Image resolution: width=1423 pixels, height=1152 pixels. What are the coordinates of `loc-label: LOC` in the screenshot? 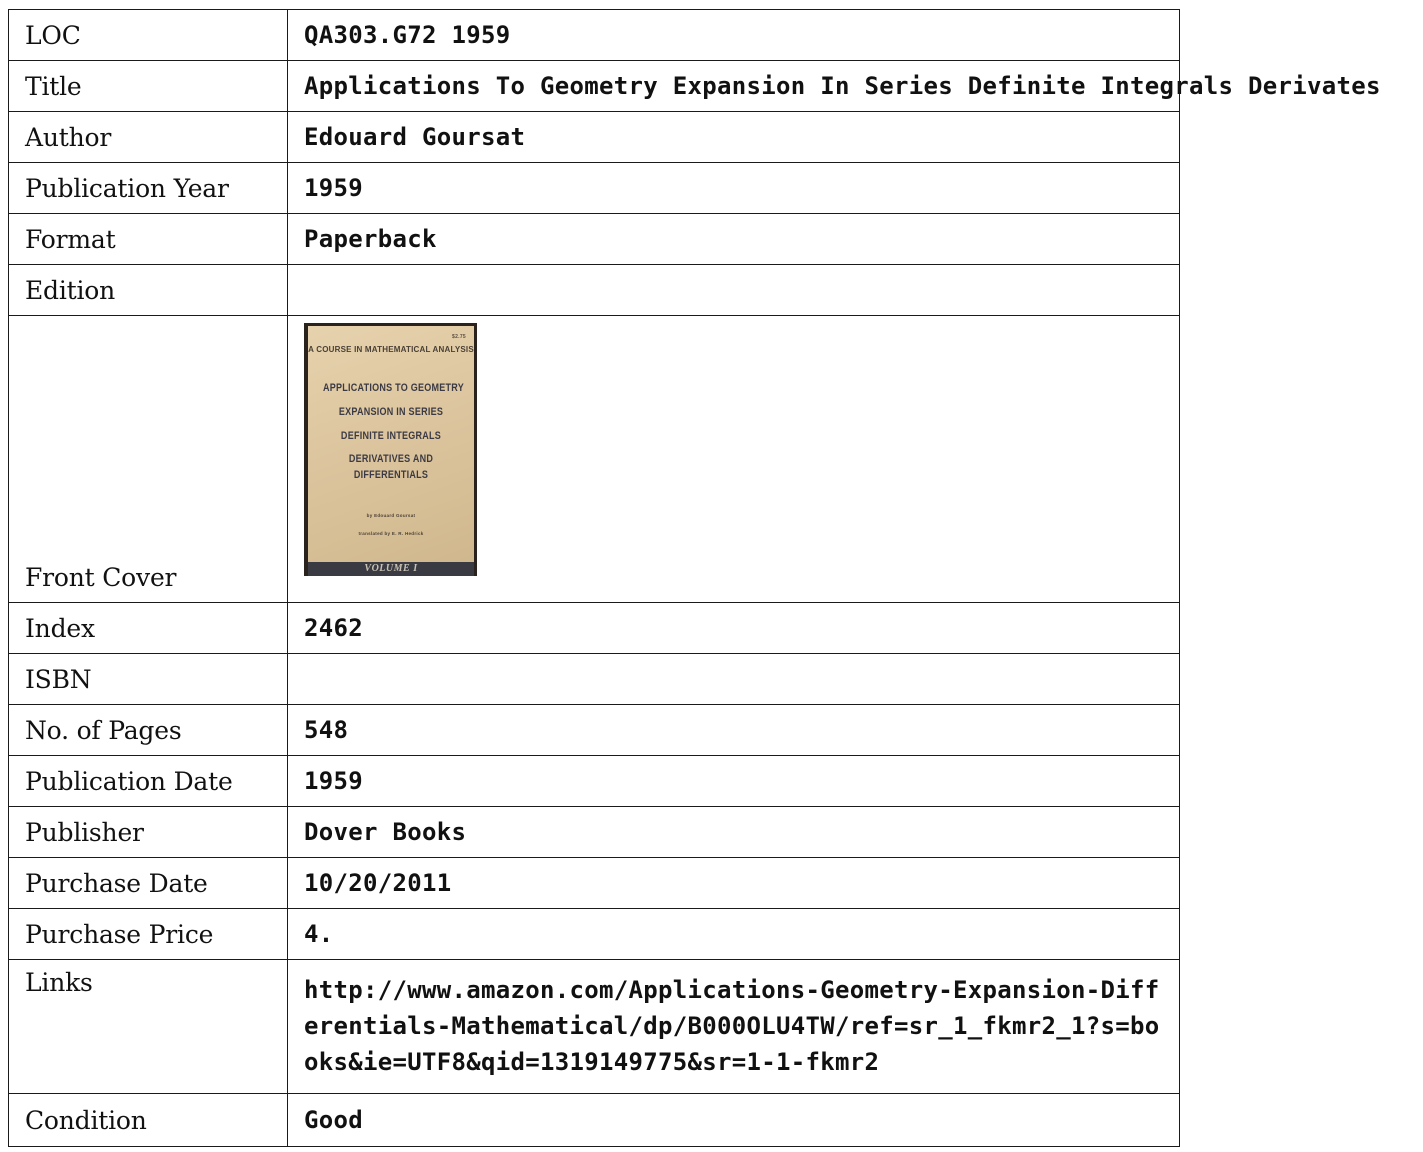 It's located at (148, 35).